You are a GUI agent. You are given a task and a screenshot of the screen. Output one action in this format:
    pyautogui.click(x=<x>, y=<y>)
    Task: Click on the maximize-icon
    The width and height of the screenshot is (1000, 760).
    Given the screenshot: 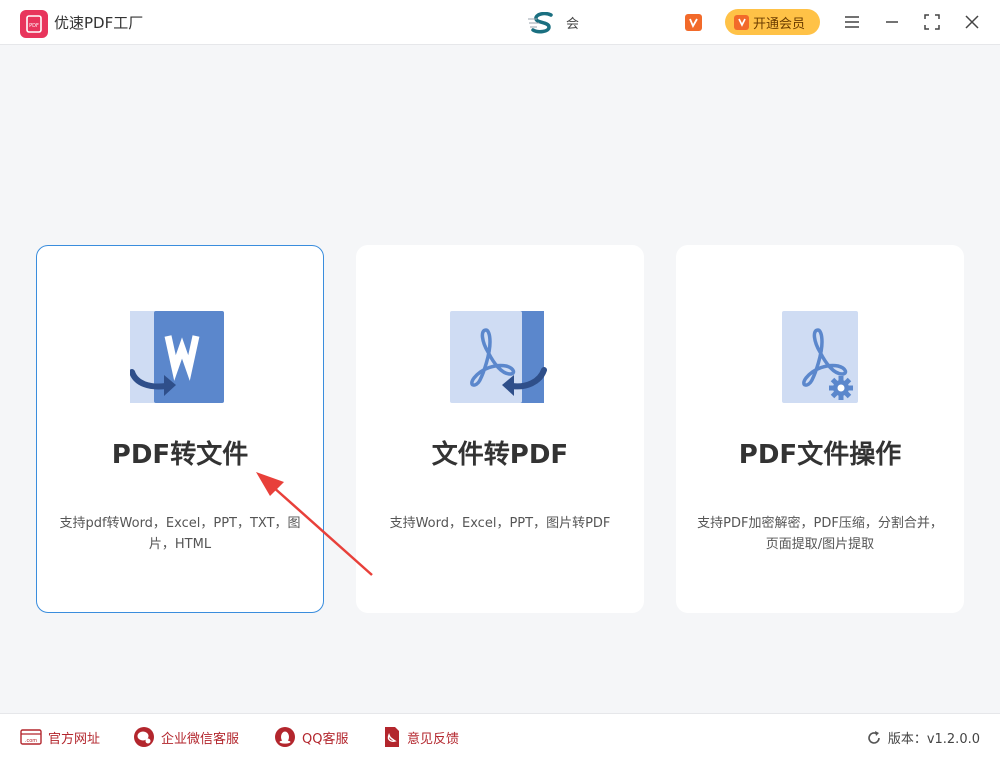 What is the action you would take?
    pyautogui.click(x=932, y=22)
    